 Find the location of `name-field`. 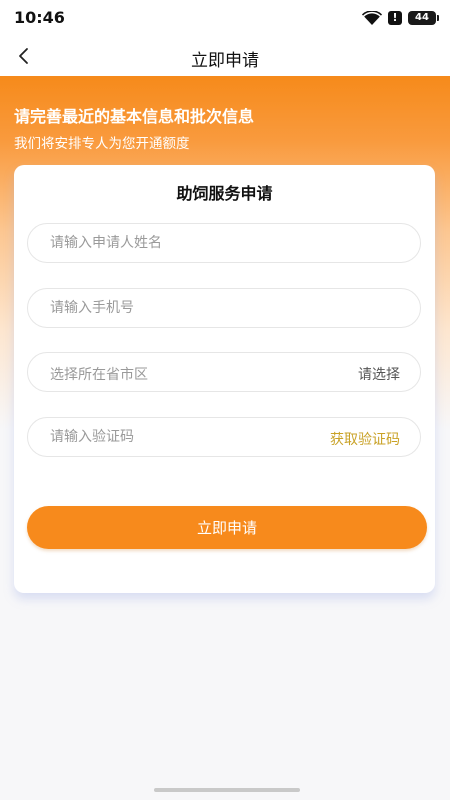

name-field is located at coordinates (224, 243).